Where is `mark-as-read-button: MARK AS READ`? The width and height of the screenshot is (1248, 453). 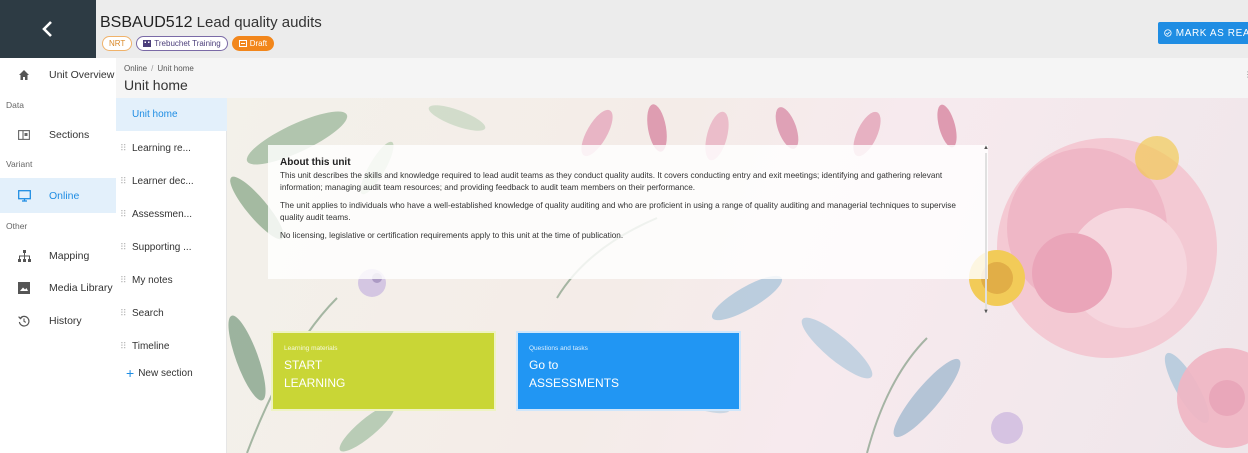 mark-as-read-button: MARK AS READ is located at coordinates (1203, 33).